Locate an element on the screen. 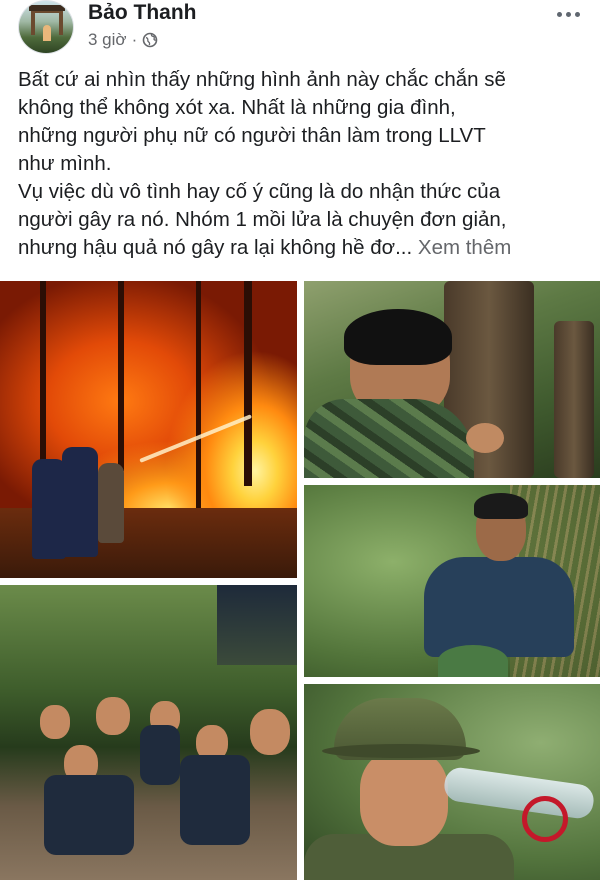  photo-soldier-drinking is located at coordinates (452, 782).